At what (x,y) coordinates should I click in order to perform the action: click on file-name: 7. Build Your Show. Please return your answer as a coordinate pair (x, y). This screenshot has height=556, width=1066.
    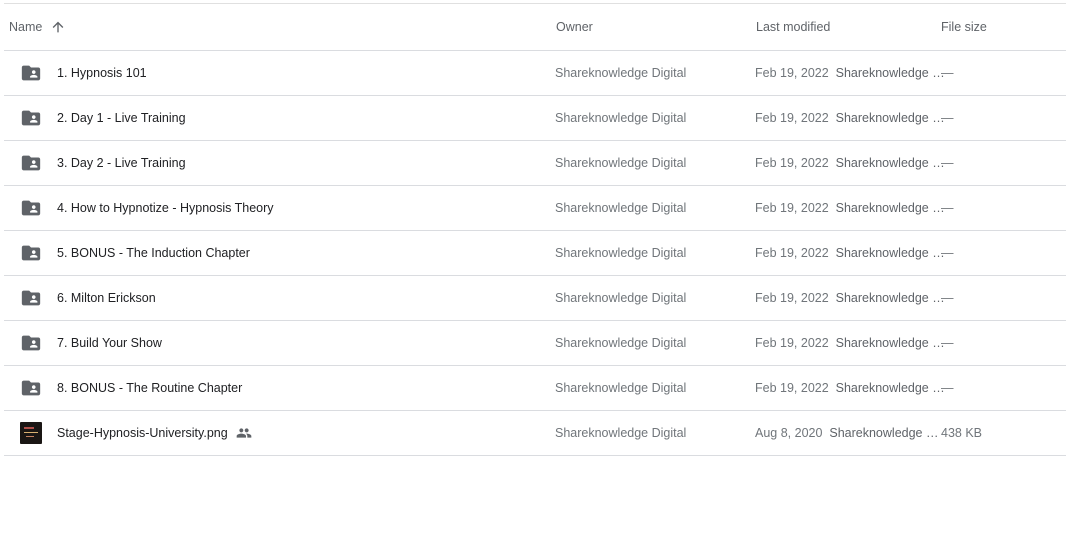
    Looking at the image, I should click on (109, 343).